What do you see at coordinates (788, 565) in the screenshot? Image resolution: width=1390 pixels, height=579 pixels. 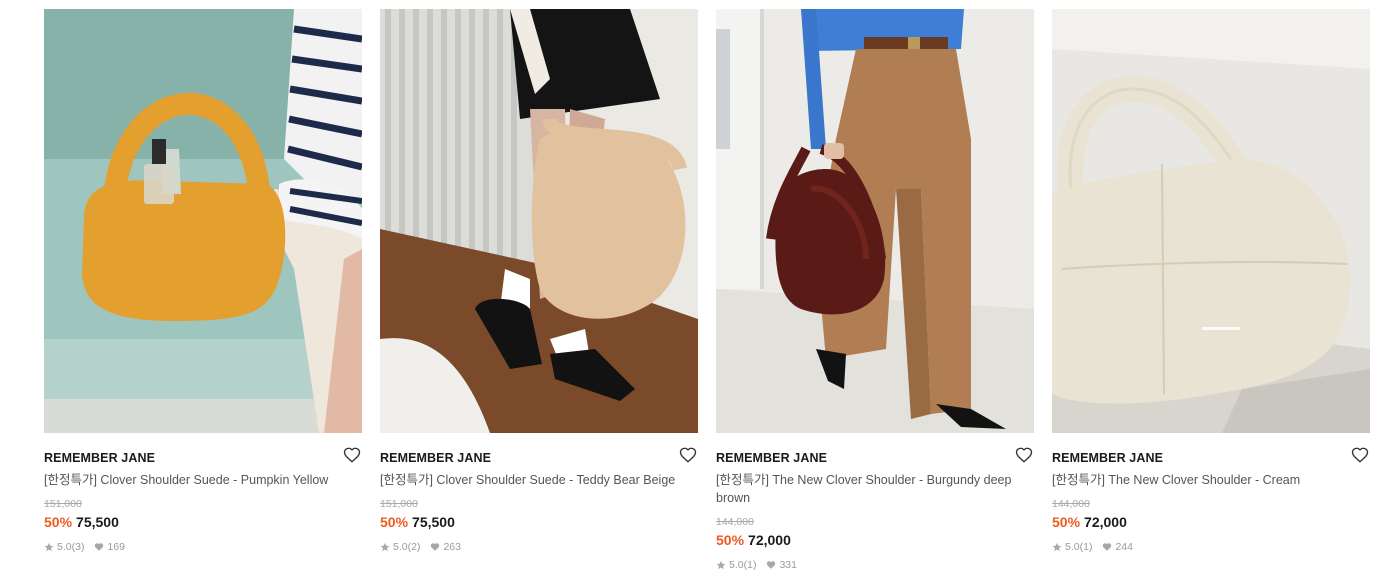 I see `like-count: 331` at bounding box center [788, 565].